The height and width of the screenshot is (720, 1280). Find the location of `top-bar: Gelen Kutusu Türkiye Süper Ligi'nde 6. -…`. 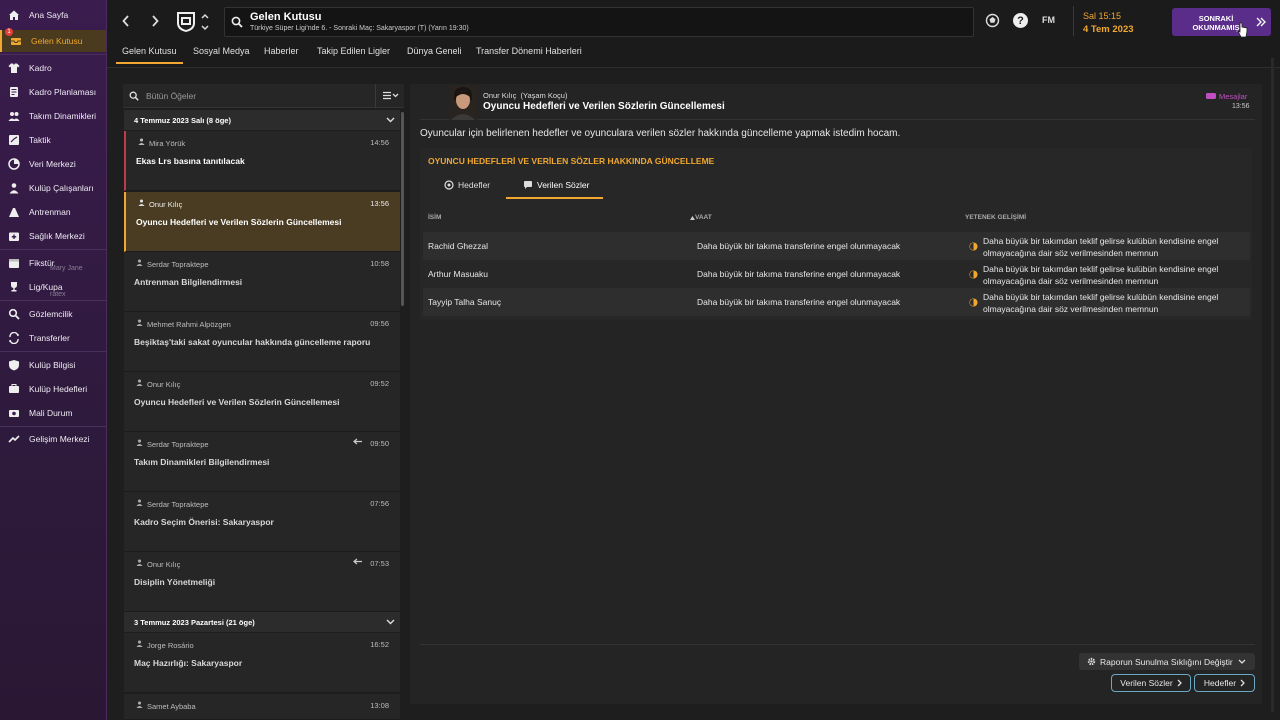

top-bar: Gelen Kutusu Türkiye Süper Ligi'nde 6. -… is located at coordinates (693, 21).